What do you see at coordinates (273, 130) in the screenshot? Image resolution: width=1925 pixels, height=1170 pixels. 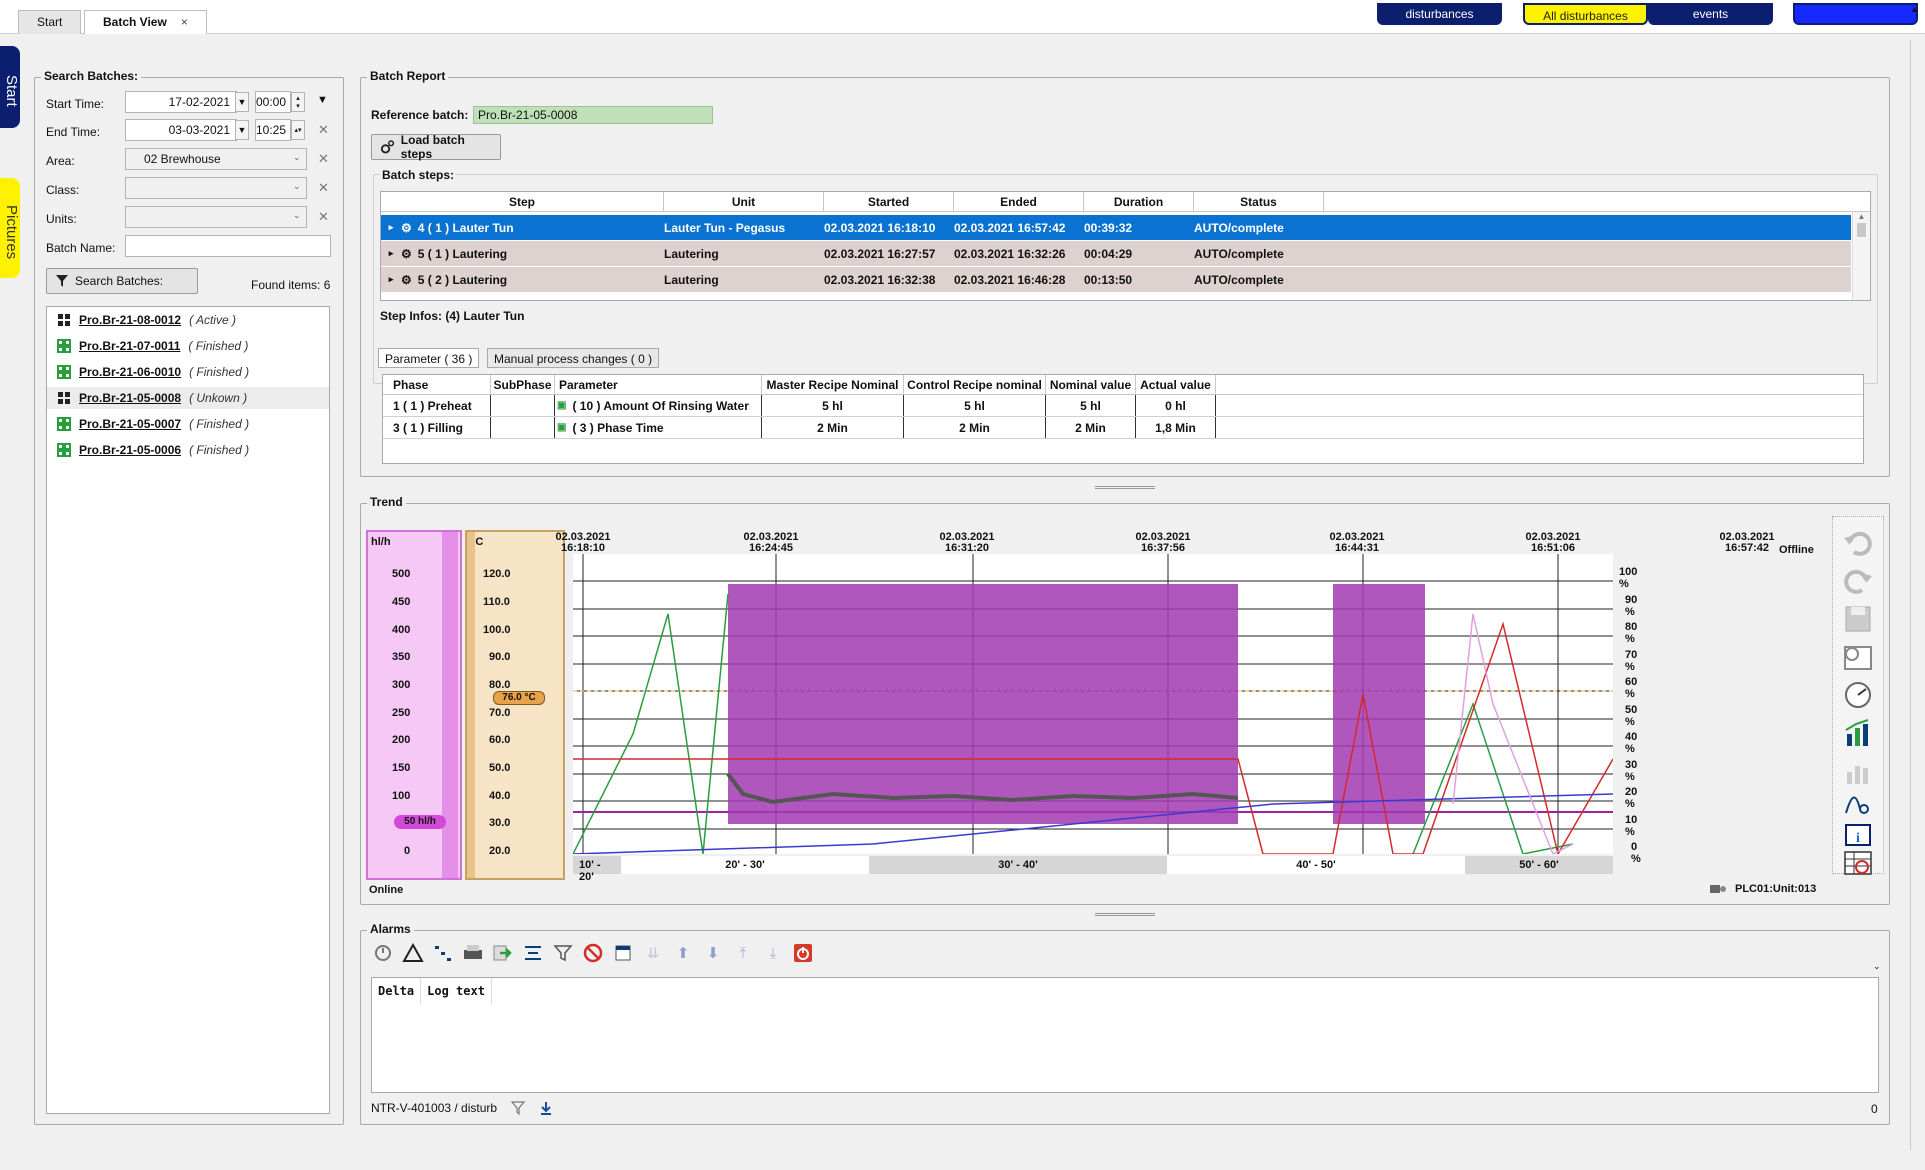 I see `end-hour-field: 10:25` at bounding box center [273, 130].